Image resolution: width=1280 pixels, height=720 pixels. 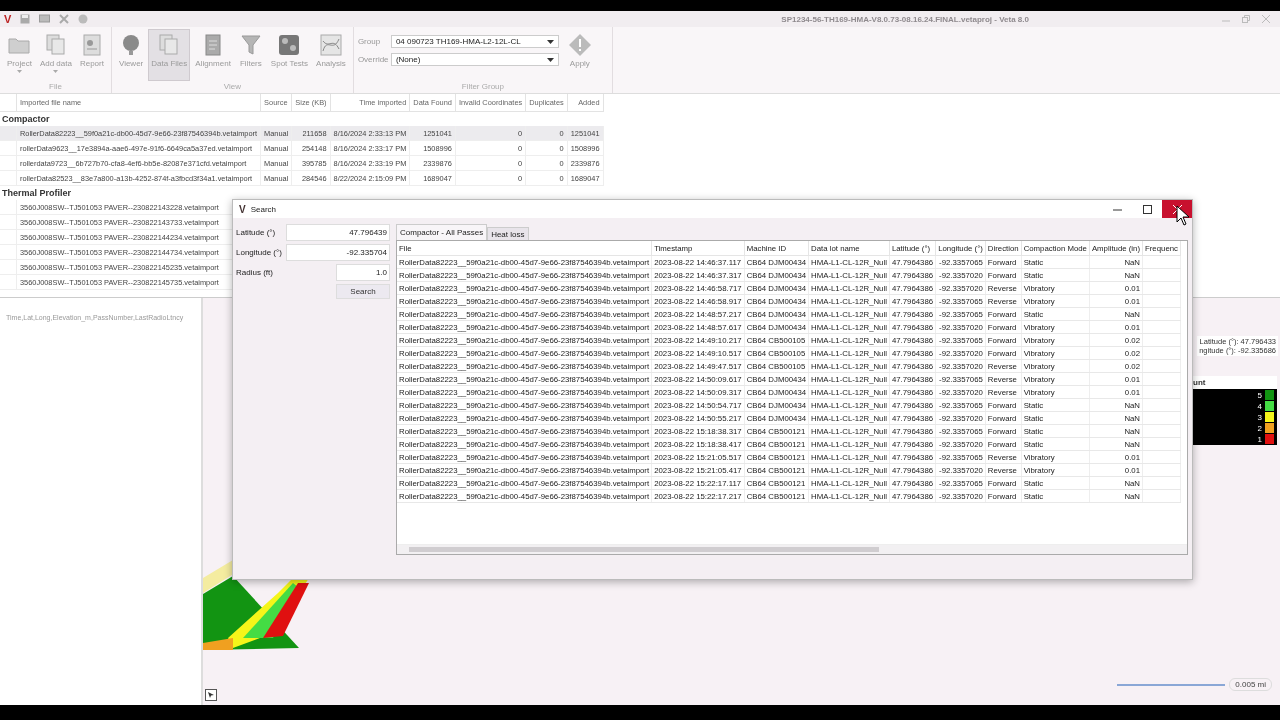 I want to click on tab: Heat loss, so click(x=508, y=233).